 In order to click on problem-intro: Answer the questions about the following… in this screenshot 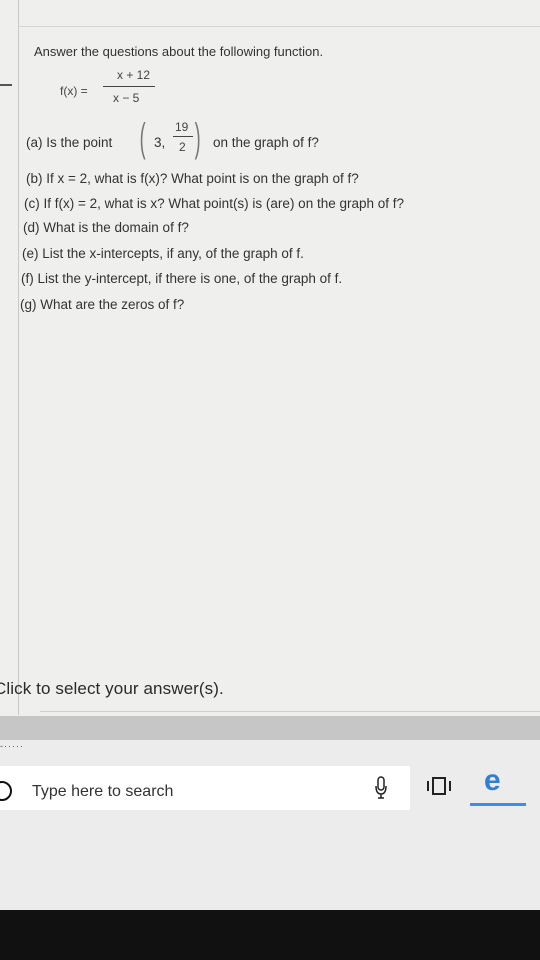, I will do `click(179, 51)`.